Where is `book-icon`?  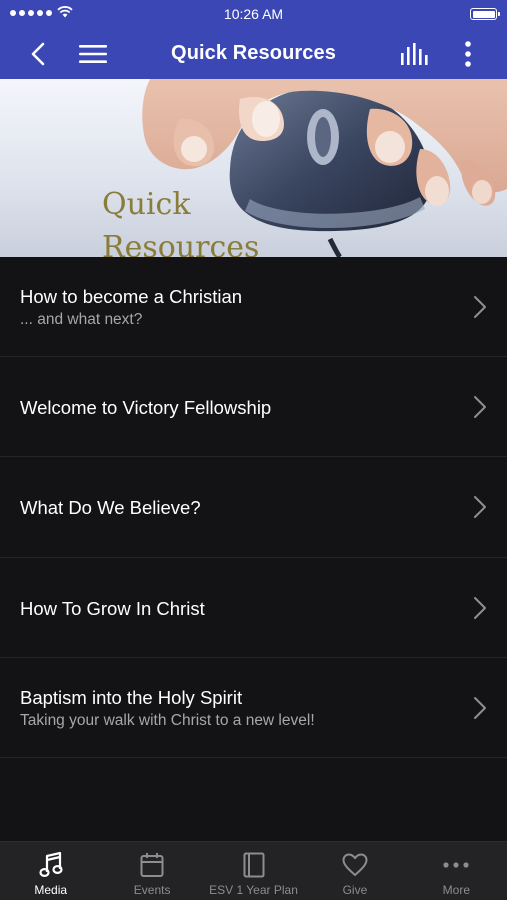 book-icon is located at coordinates (254, 865).